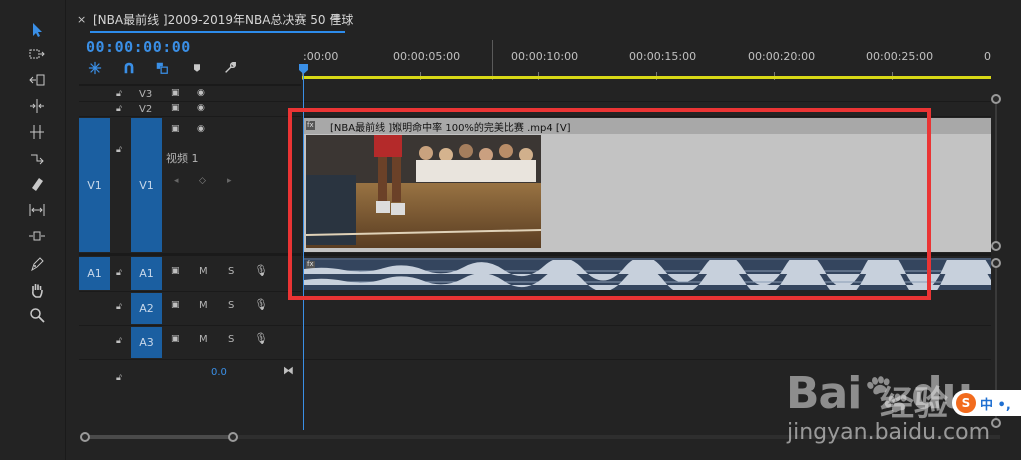  Describe the element at coordinates (37, 184) in the screenshot. I see `slip-icon` at that location.